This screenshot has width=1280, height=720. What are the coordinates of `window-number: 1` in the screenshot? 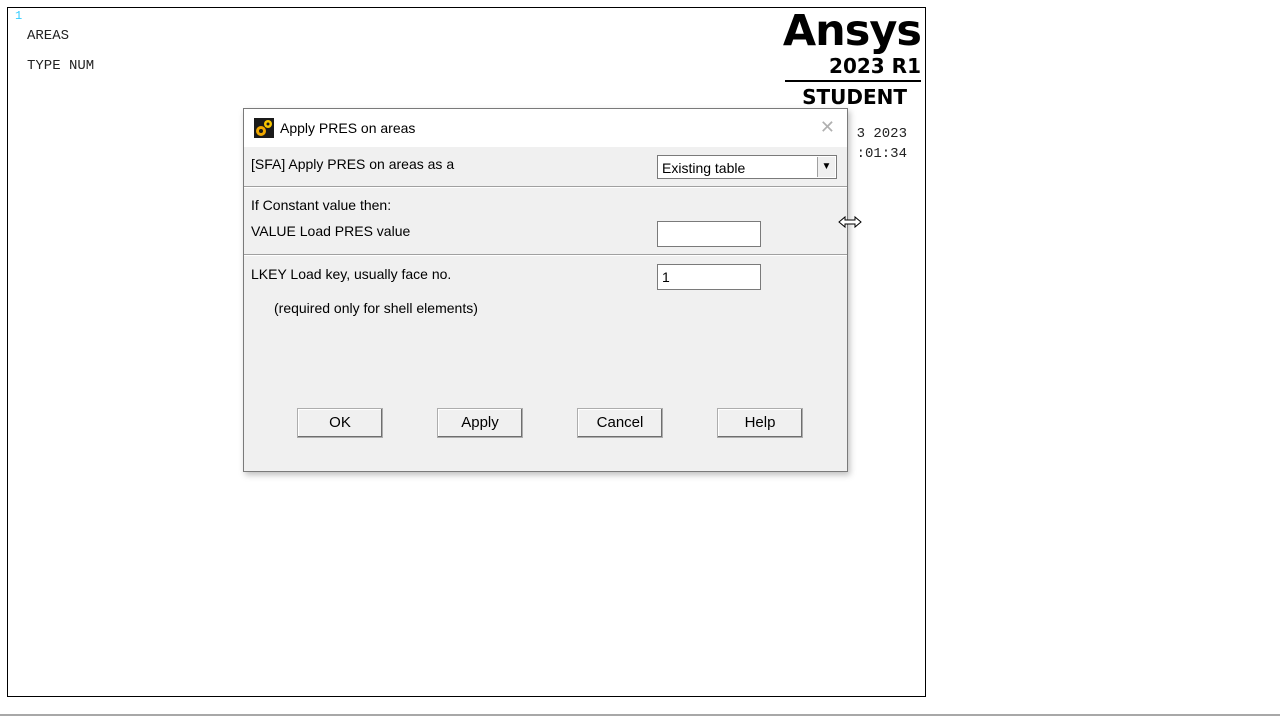 It's located at (19, 16).